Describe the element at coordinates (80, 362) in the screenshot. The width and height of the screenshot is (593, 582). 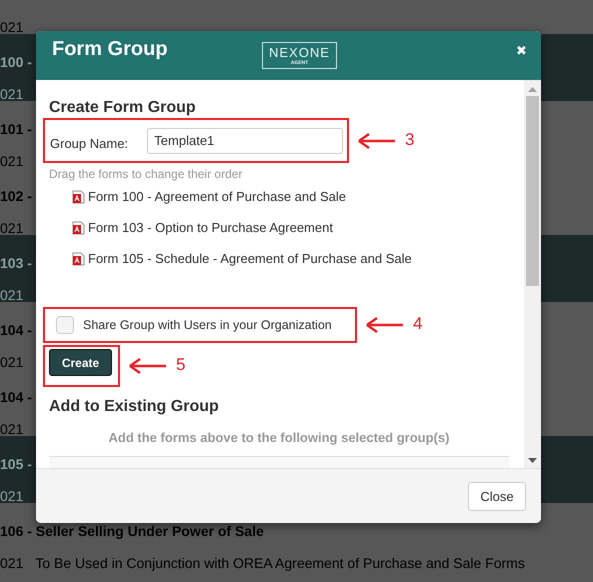
I see `create-button: Create` at that location.